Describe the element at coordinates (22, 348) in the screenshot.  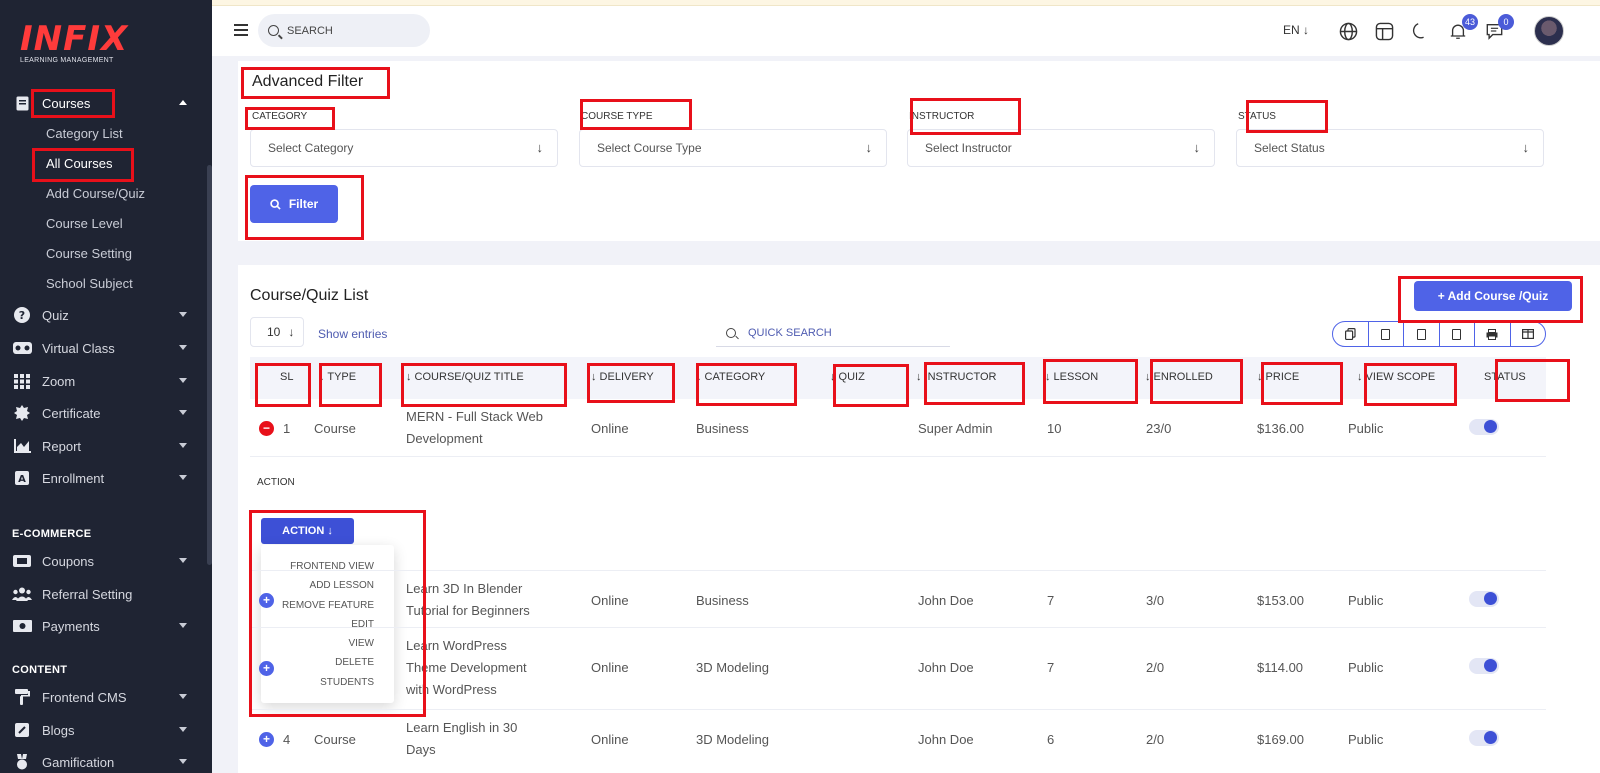
I see `vr-headset-icon` at that location.